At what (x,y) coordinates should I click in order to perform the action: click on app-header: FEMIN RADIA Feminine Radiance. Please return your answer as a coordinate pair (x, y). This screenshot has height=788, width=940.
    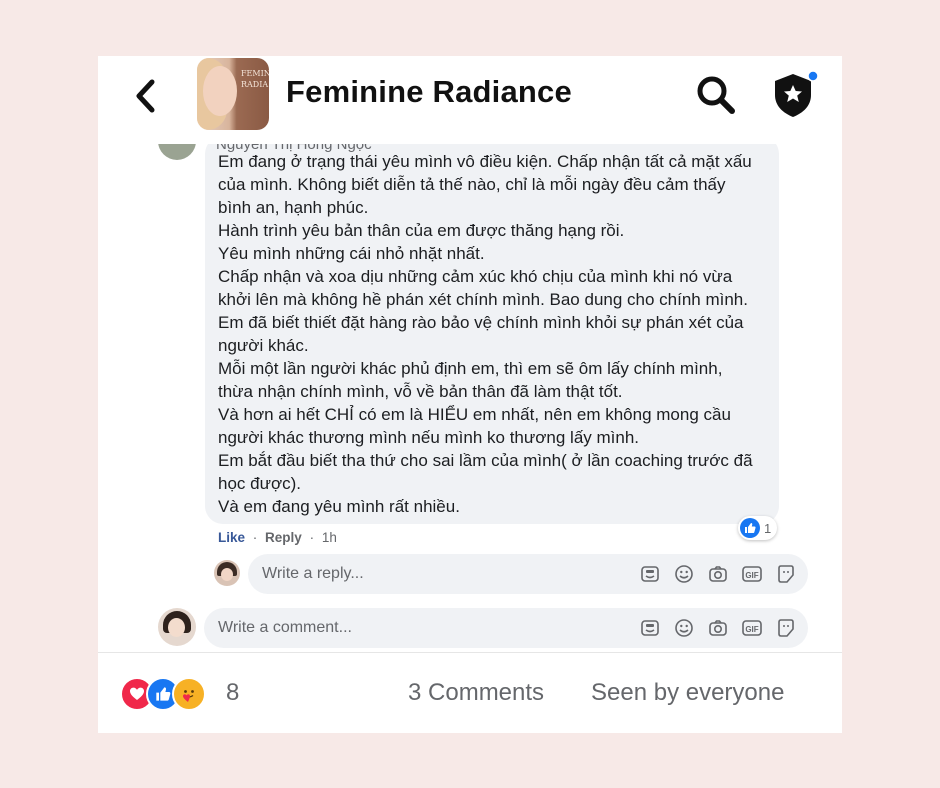
    Looking at the image, I should click on (470, 100).